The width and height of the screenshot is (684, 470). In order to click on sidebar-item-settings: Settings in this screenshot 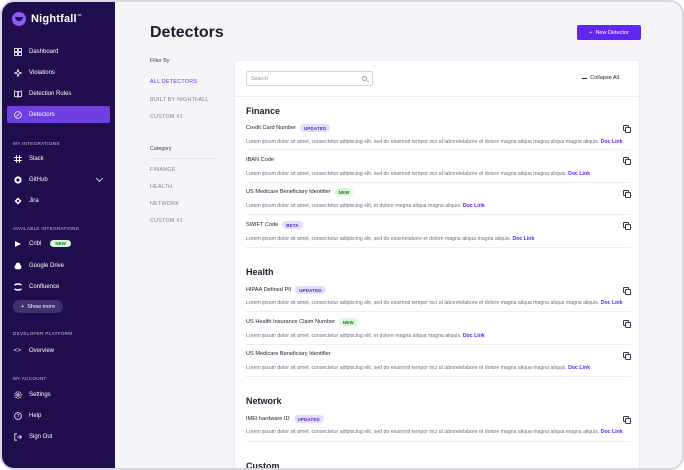, I will do `click(58, 394)`.